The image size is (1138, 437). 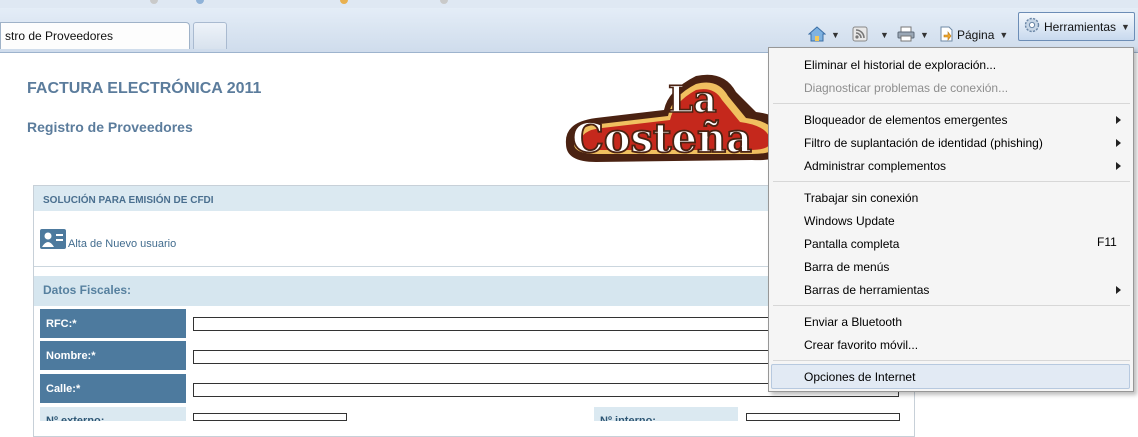 What do you see at coordinates (1032, 26) in the screenshot?
I see `gear-icon` at bounding box center [1032, 26].